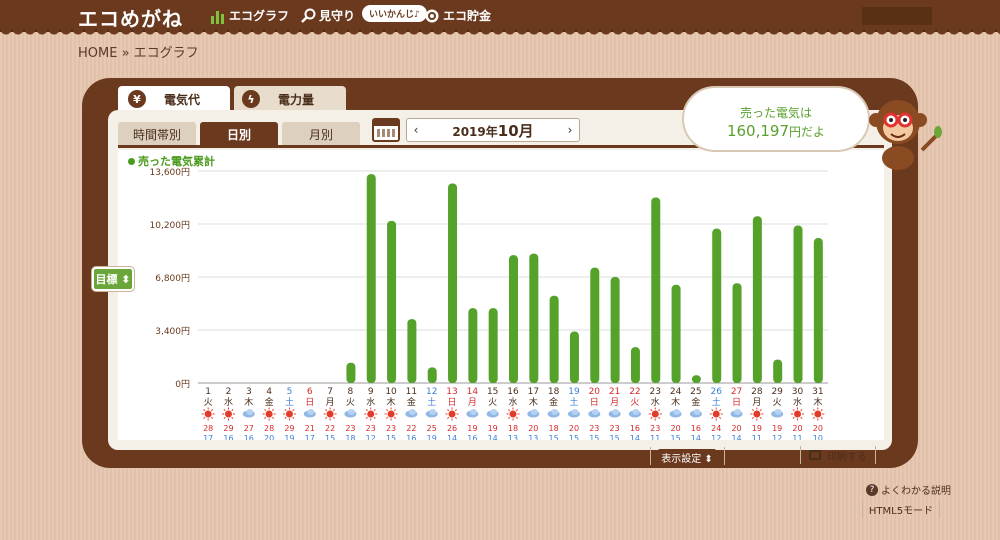  I want to click on printer-icon, so click(815, 455).